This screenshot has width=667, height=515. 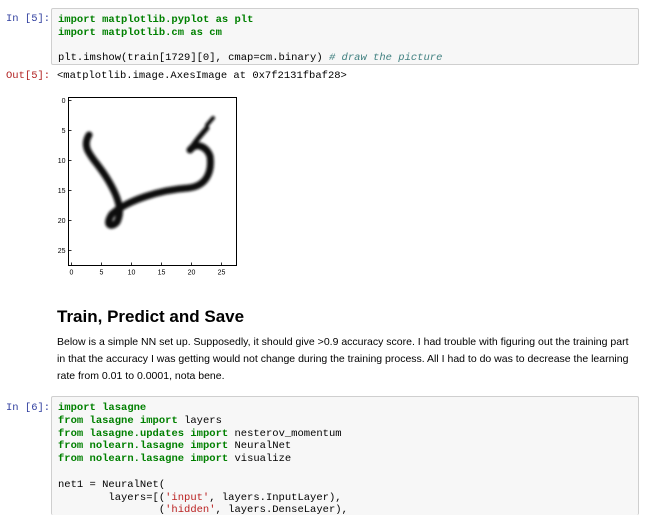 What do you see at coordinates (132, 273) in the screenshot?
I see `x-tick-label: 10` at bounding box center [132, 273].